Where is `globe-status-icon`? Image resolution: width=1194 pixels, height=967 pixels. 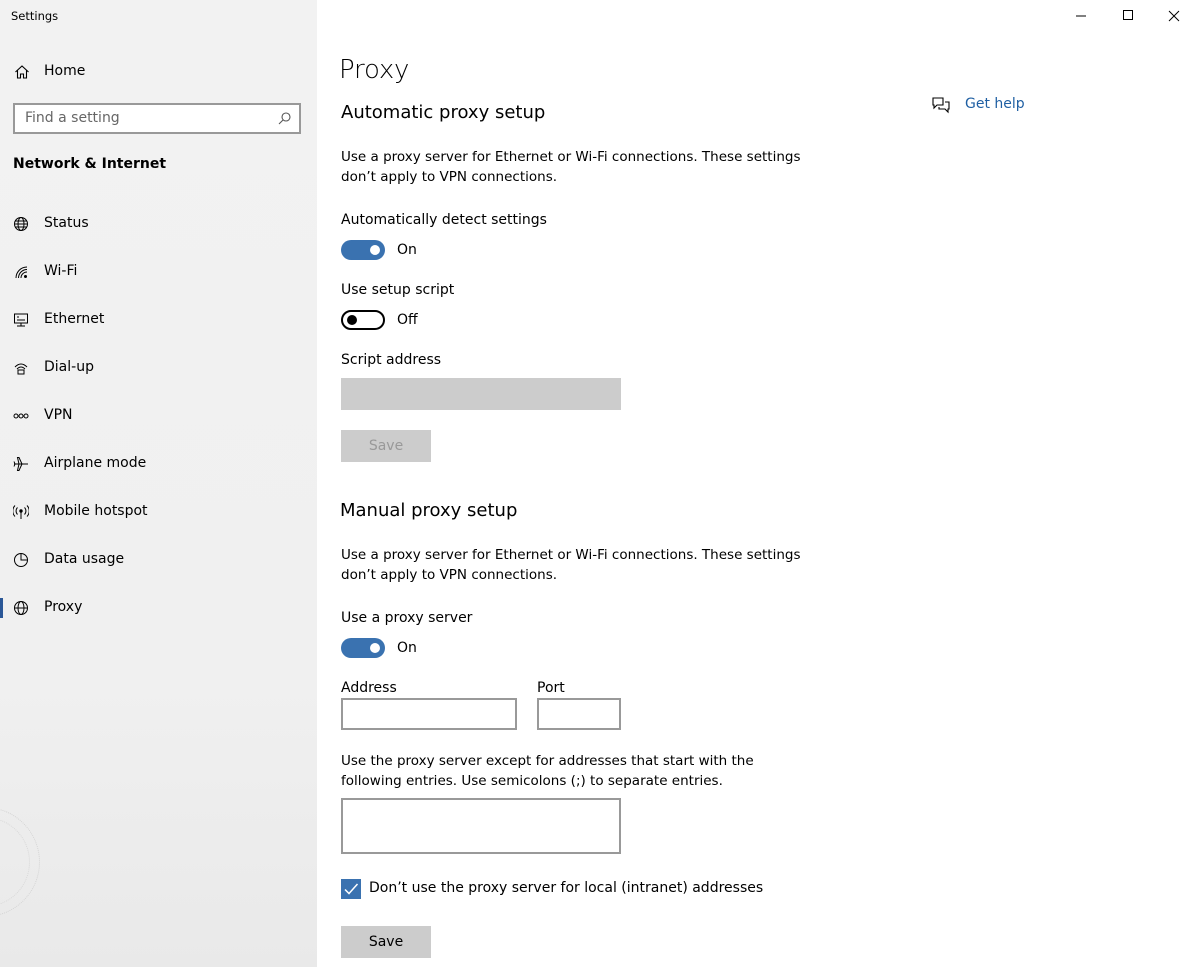 globe-status-icon is located at coordinates (21, 224).